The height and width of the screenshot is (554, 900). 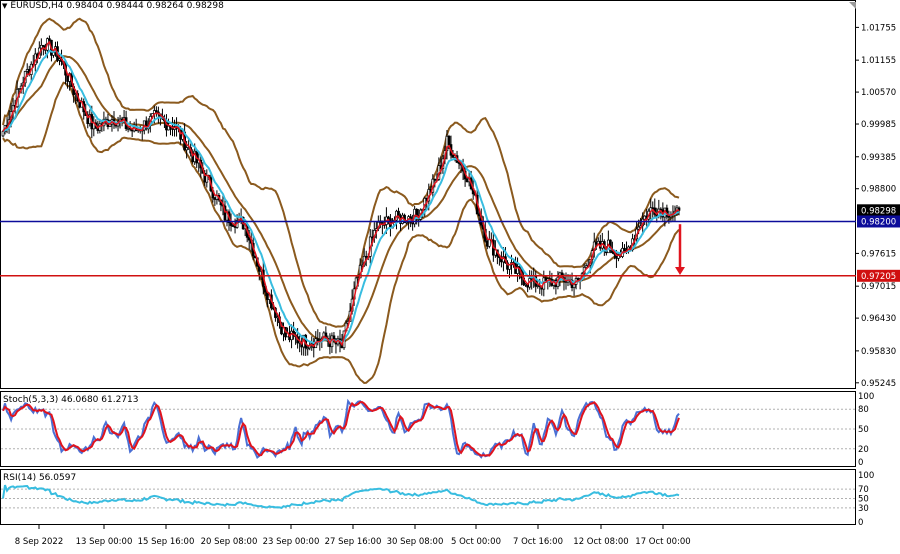 What do you see at coordinates (878, 287) in the screenshot?
I see `price-tick-label: 0.97015` at bounding box center [878, 287].